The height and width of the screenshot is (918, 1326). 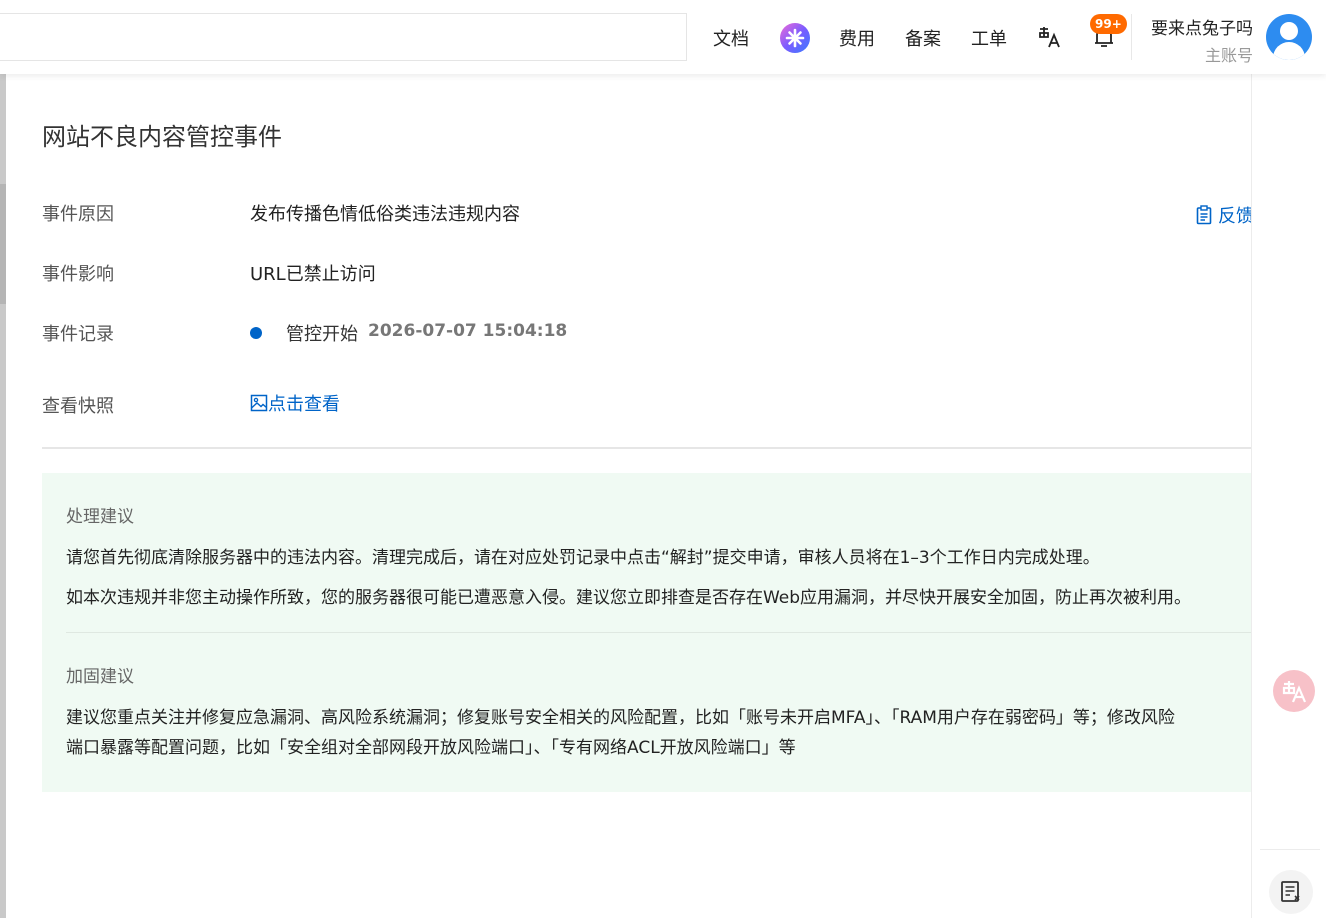 I want to click on record-event: 管控开始, so click(x=322, y=334).